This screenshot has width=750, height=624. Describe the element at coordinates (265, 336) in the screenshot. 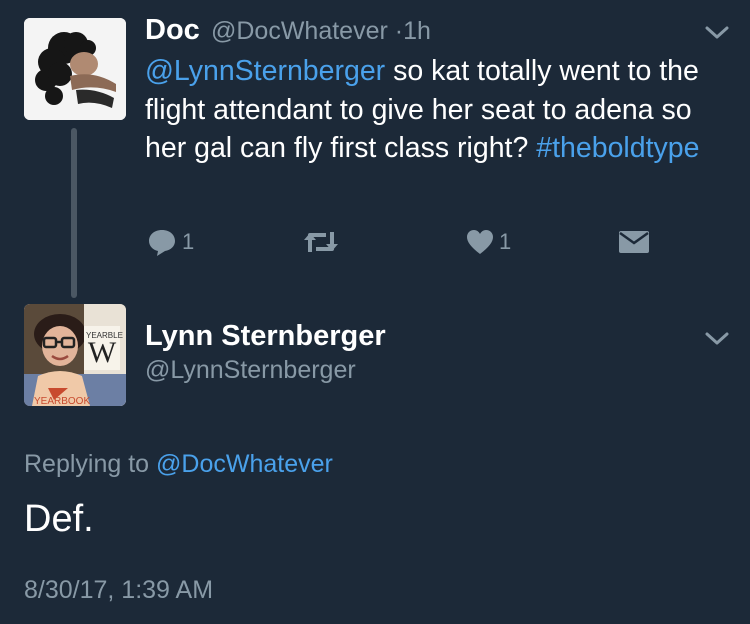

I see `tweet2-author-name: Lynn Sternberger` at that location.